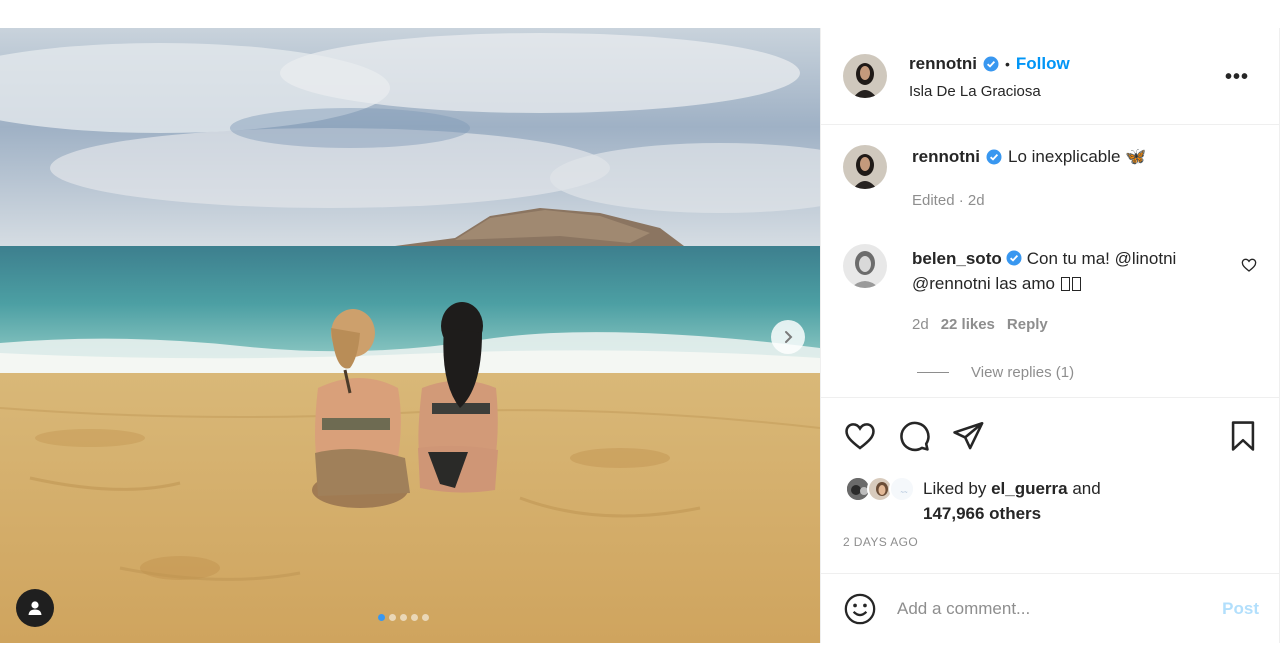 This screenshot has height=670, width=1280. I want to click on carousel-indicator, so click(403, 617).